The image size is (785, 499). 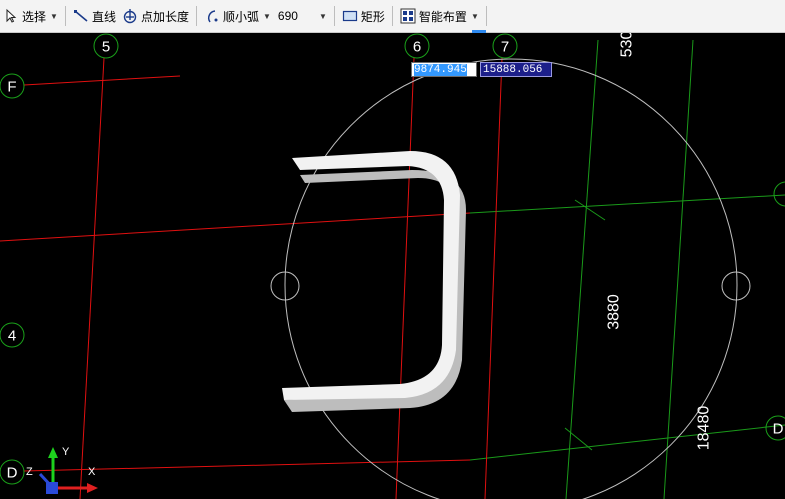 What do you see at coordinates (12, 336) in the screenshot?
I see `axis-label-4: 4` at bounding box center [12, 336].